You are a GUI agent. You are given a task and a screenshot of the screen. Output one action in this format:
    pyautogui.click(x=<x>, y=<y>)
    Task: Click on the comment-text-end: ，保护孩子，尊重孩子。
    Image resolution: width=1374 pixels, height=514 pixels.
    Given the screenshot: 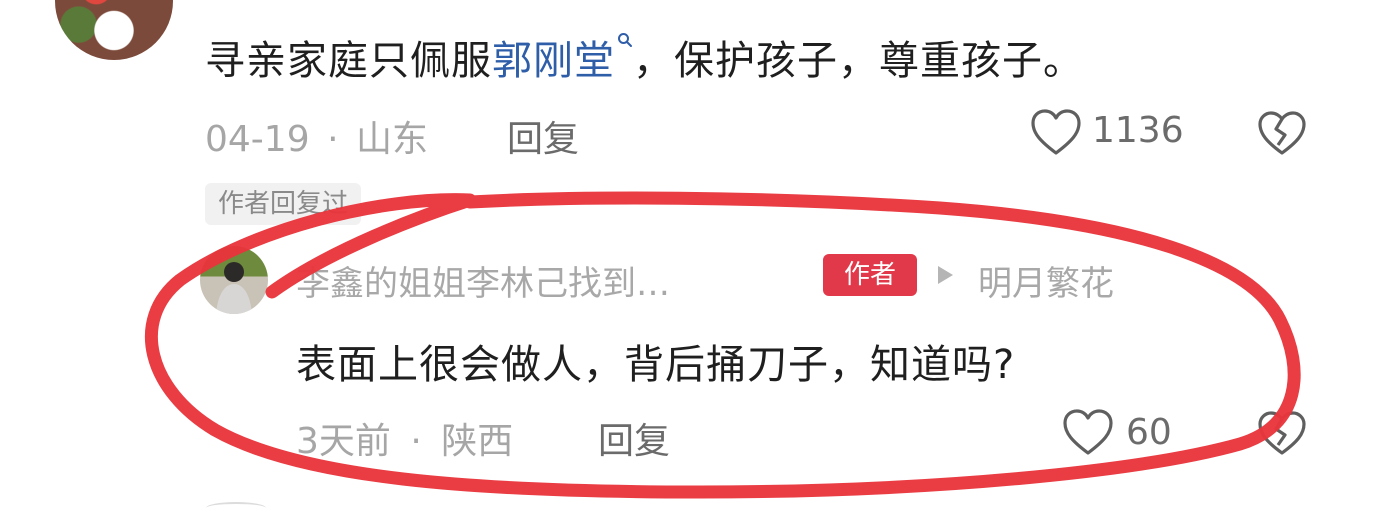 What is the action you would take?
    pyautogui.click(x=858, y=61)
    